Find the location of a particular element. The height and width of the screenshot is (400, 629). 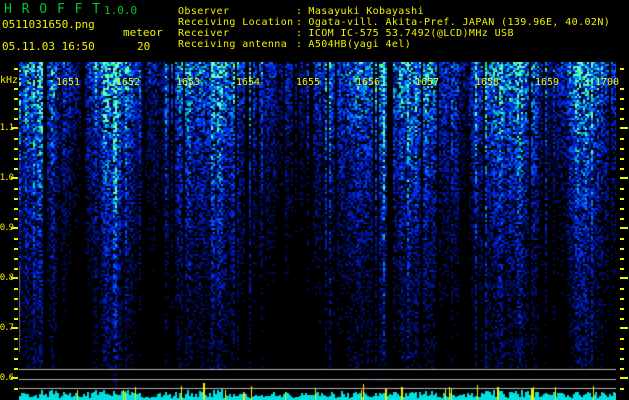

time-tick-label: 1651 is located at coordinates (68, 82).